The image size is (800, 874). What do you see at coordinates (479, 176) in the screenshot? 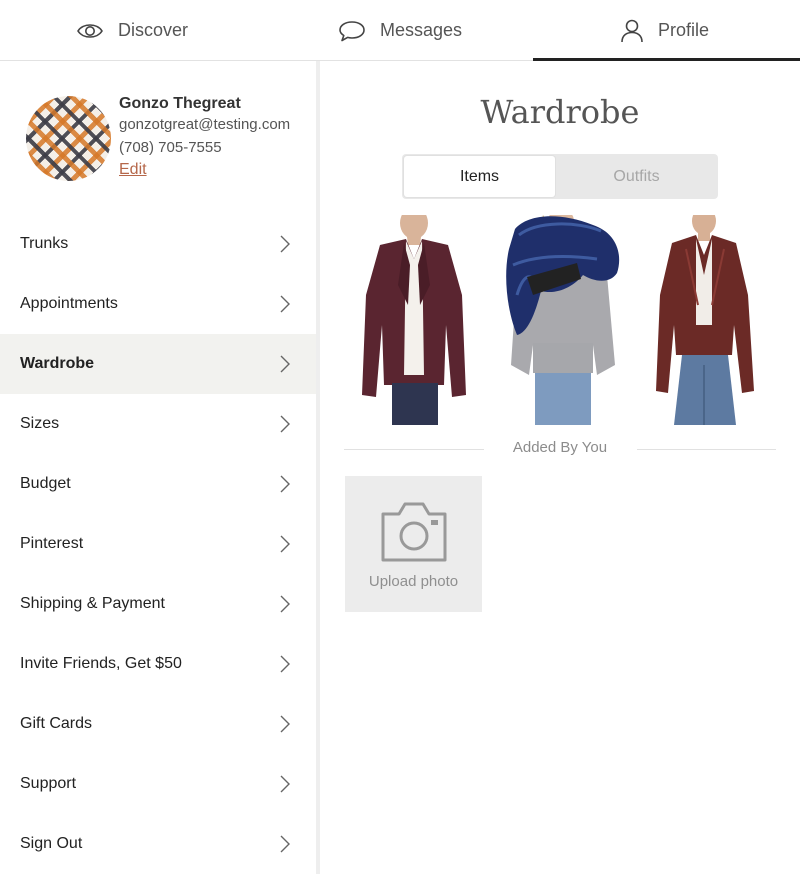
I see `segment-items: Items` at bounding box center [479, 176].